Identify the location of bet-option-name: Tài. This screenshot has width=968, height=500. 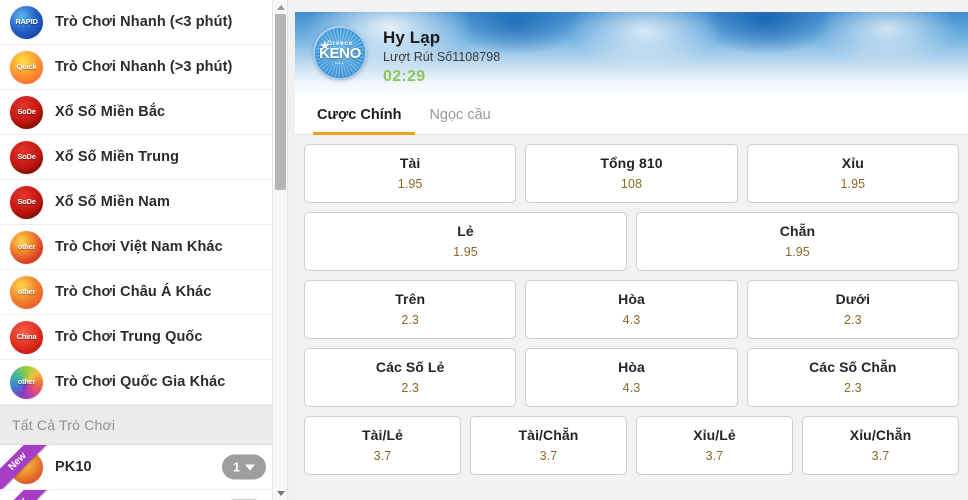
(410, 163).